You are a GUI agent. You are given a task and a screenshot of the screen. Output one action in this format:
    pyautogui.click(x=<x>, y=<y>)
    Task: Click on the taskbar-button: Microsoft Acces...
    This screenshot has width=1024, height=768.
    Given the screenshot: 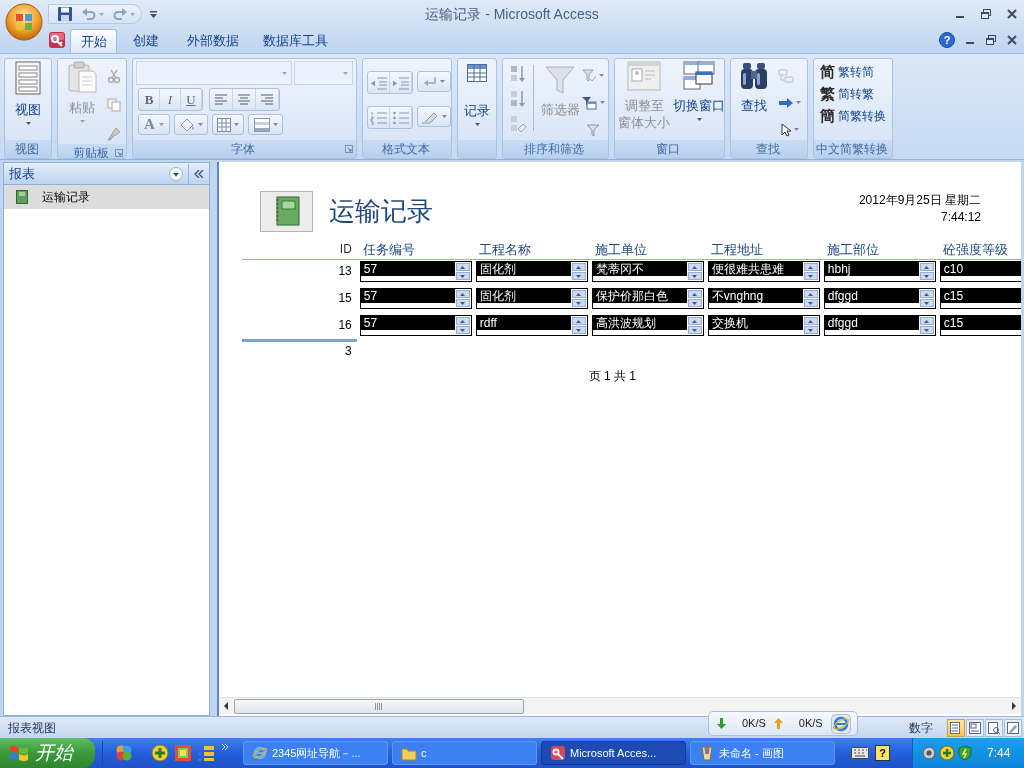 What is the action you would take?
    pyautogui.click(x=613, y=753)
    